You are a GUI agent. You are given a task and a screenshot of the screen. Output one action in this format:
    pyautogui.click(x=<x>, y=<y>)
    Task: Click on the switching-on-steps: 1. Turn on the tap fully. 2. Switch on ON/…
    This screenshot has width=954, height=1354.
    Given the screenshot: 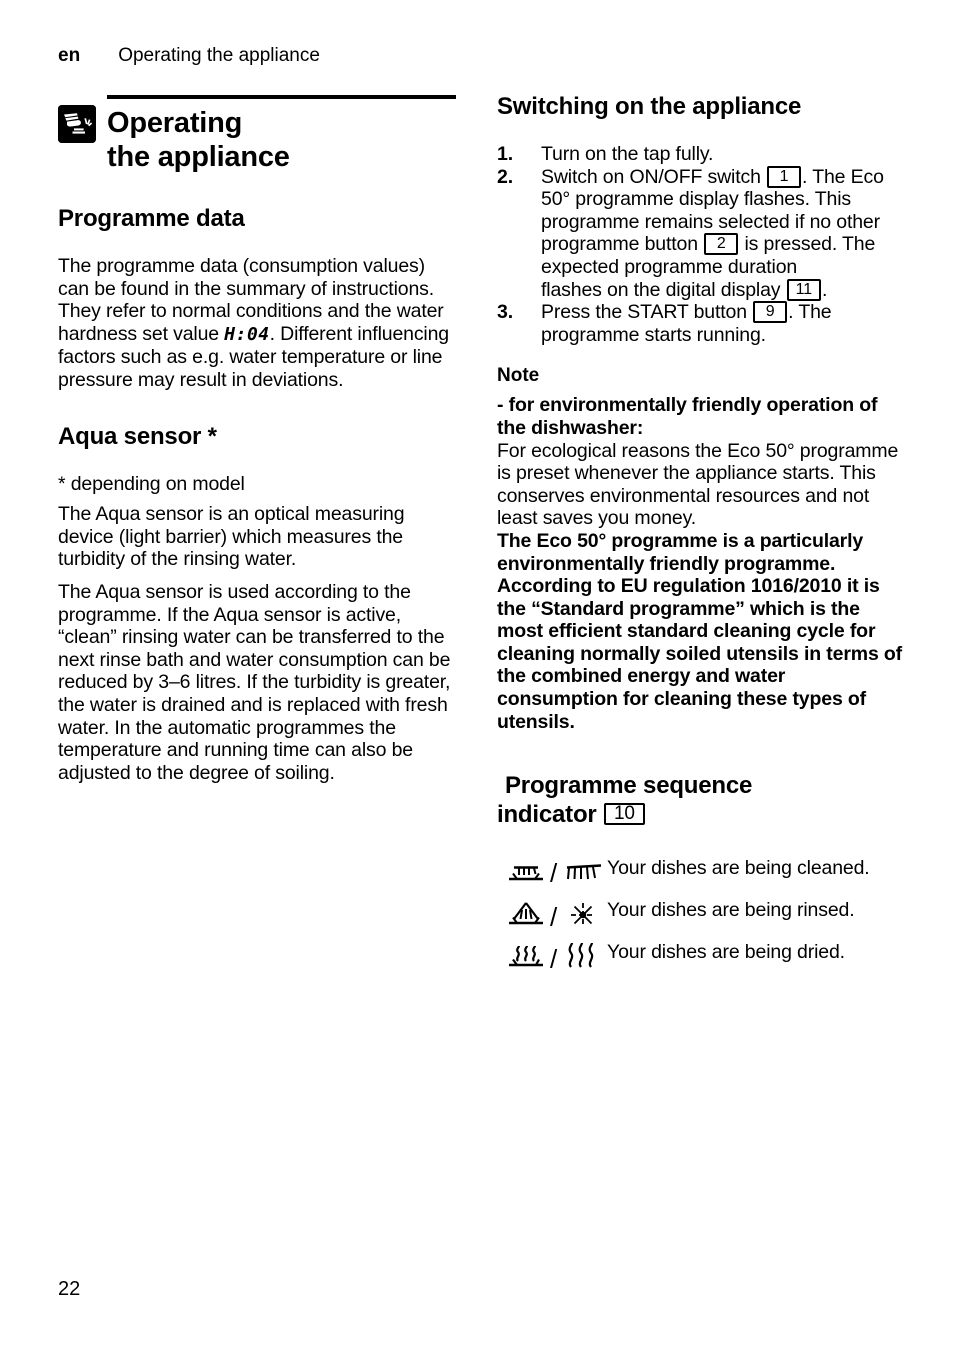 What is the action you would take?
    pyautogui.click(x=703, y=244)
    